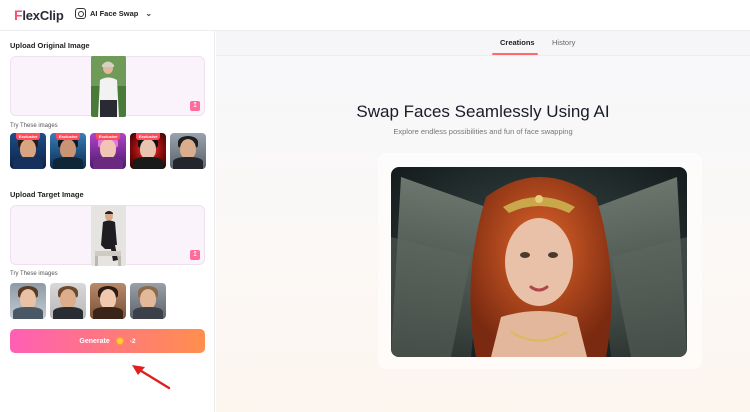  Describe the element at coordinates (515, 54) in the screenshot. I see `active-tab-indicator` at that location.